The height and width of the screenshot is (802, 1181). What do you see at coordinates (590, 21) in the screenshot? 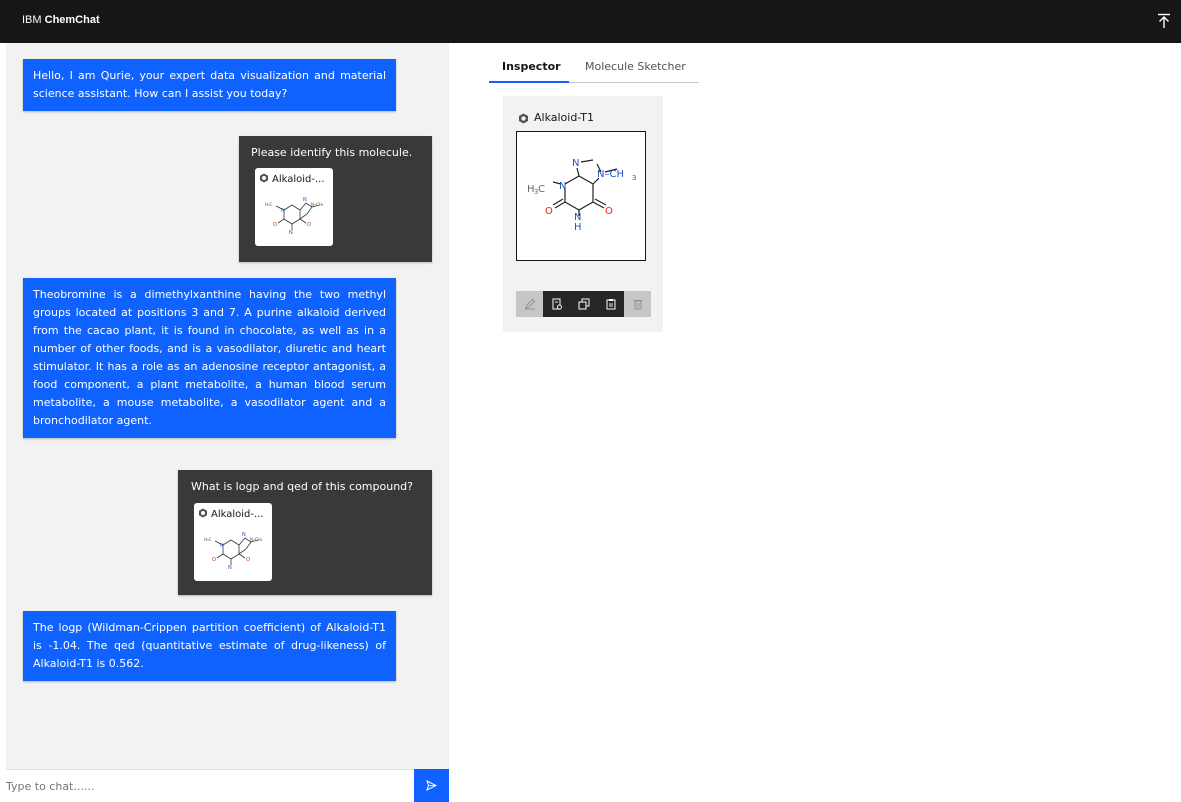
I see `top-bar: IBM ChemChat` at bounding box center [590, 21].